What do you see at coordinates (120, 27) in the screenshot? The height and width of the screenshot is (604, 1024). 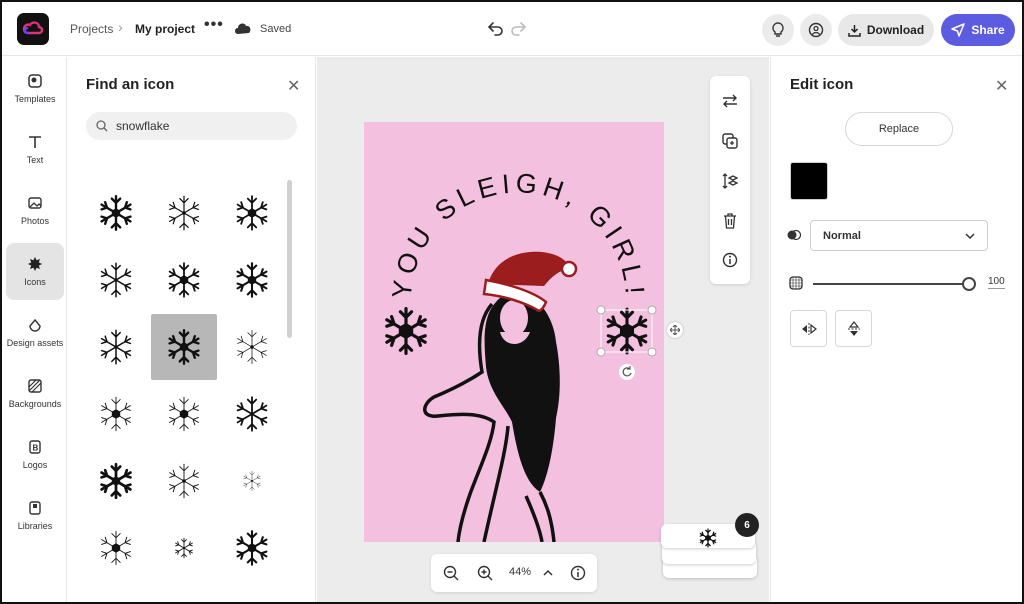 I see `chevron-right-icon: ›` at bounding box center [120, 27].